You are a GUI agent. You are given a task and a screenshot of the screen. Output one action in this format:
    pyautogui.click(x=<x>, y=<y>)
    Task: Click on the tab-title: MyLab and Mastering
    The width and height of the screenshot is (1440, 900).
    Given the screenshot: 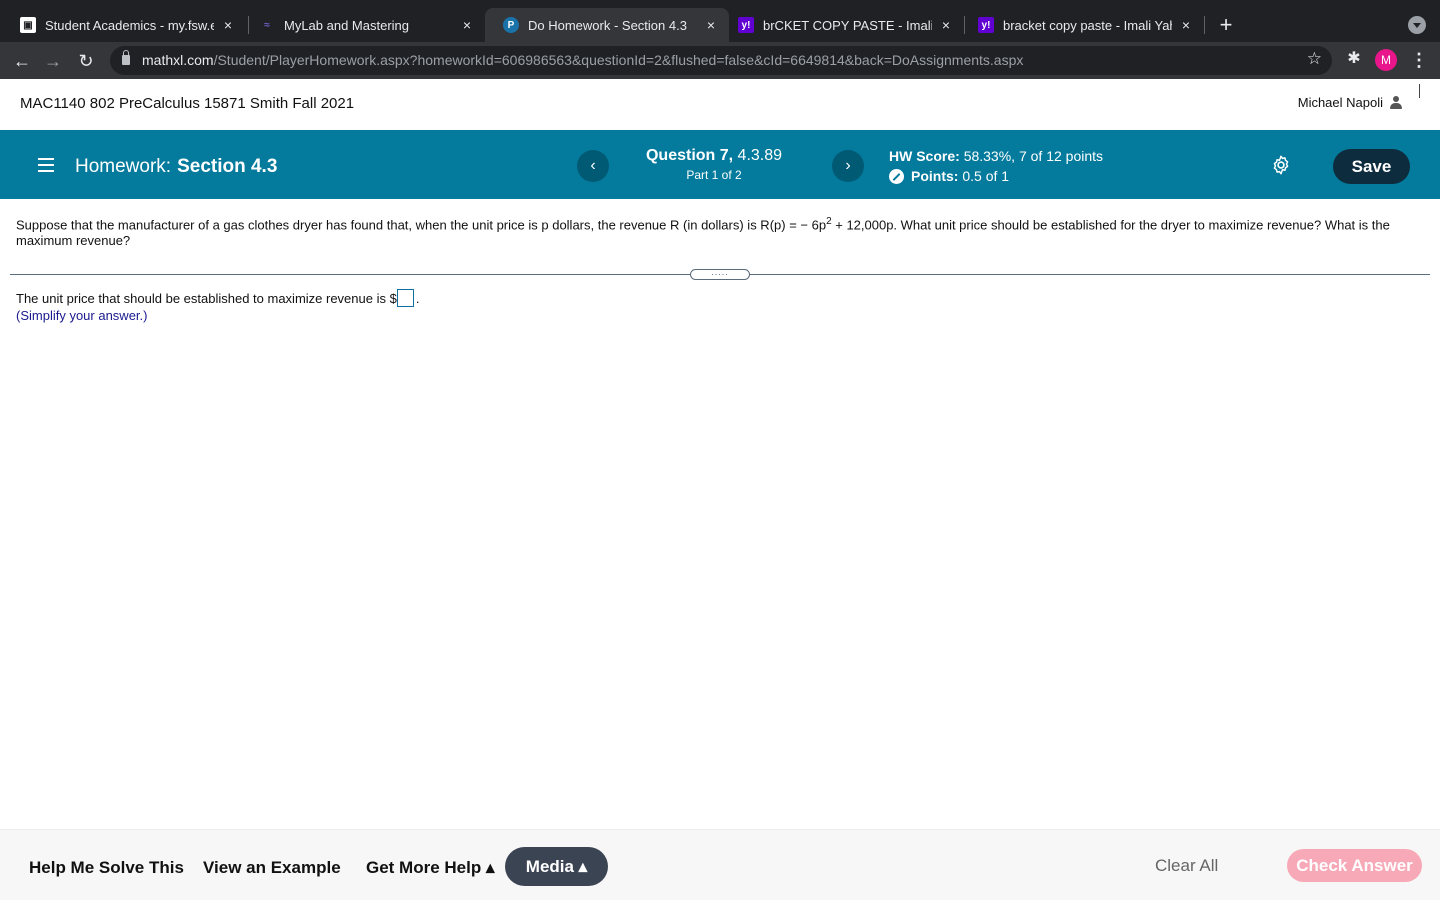 What is the action you would take?
    pyautogui.click(x=347, y=25)
    